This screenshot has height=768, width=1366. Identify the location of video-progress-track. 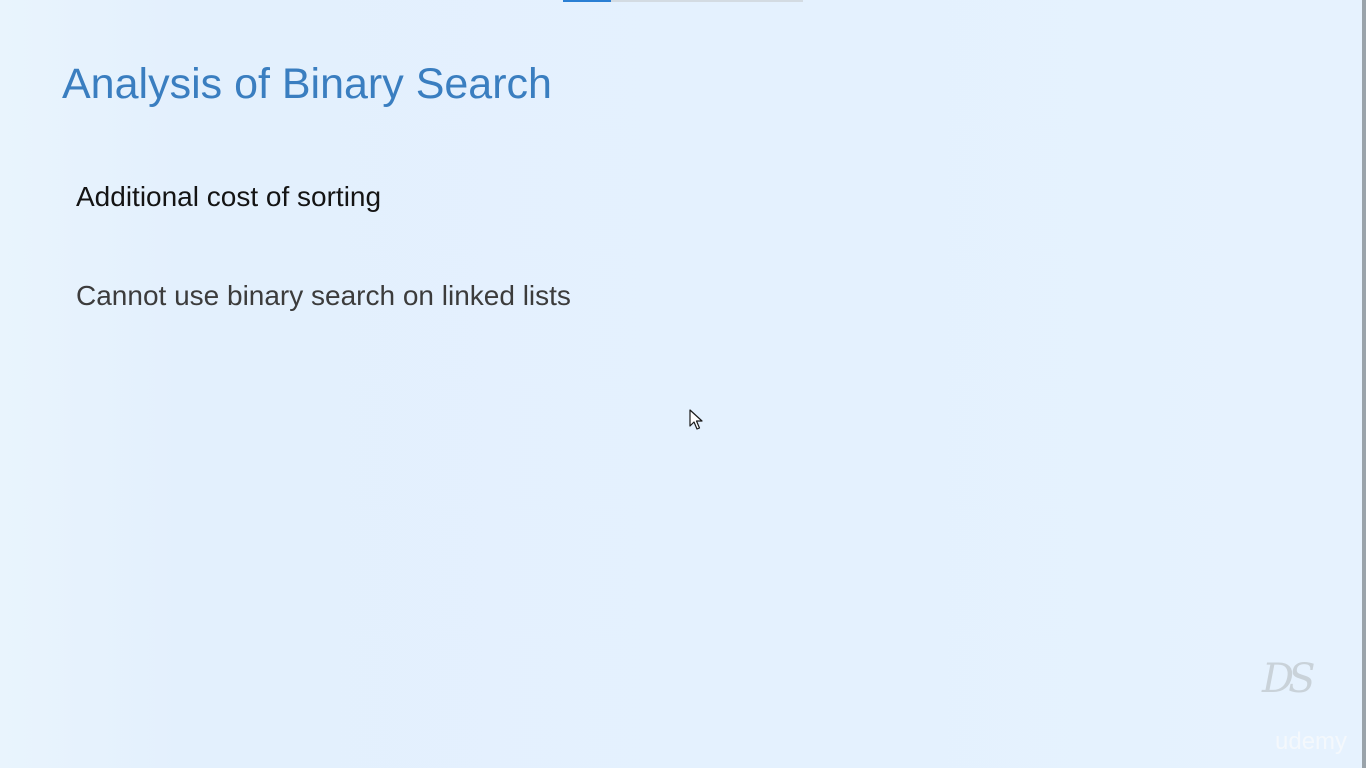
(683, 1).